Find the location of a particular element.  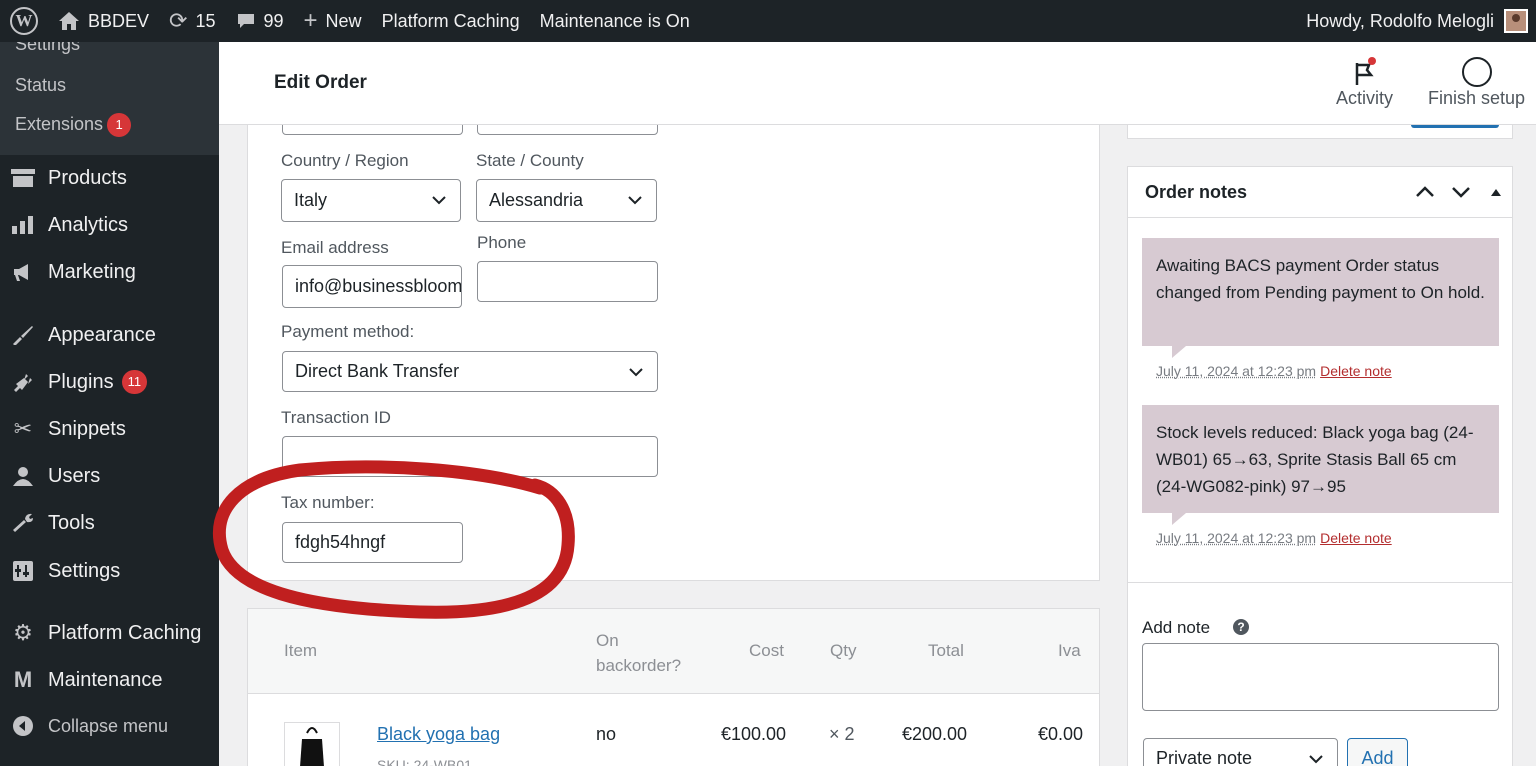

sidebar-item-appearance: Appearance is located at coordinates (109, 335).